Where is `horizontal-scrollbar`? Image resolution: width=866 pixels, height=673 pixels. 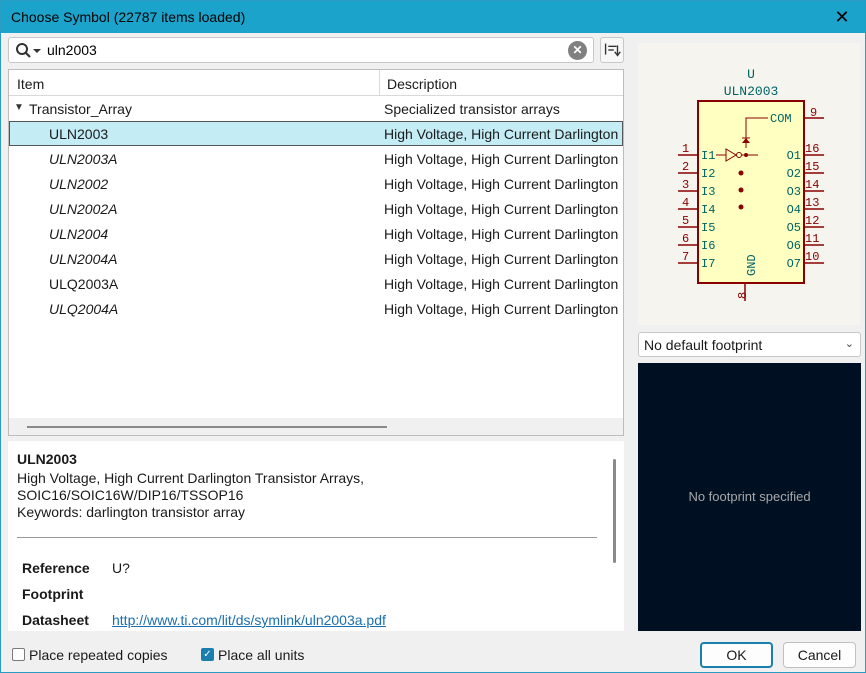
horizontal-scrollbar is located at coordinates (316, 426).